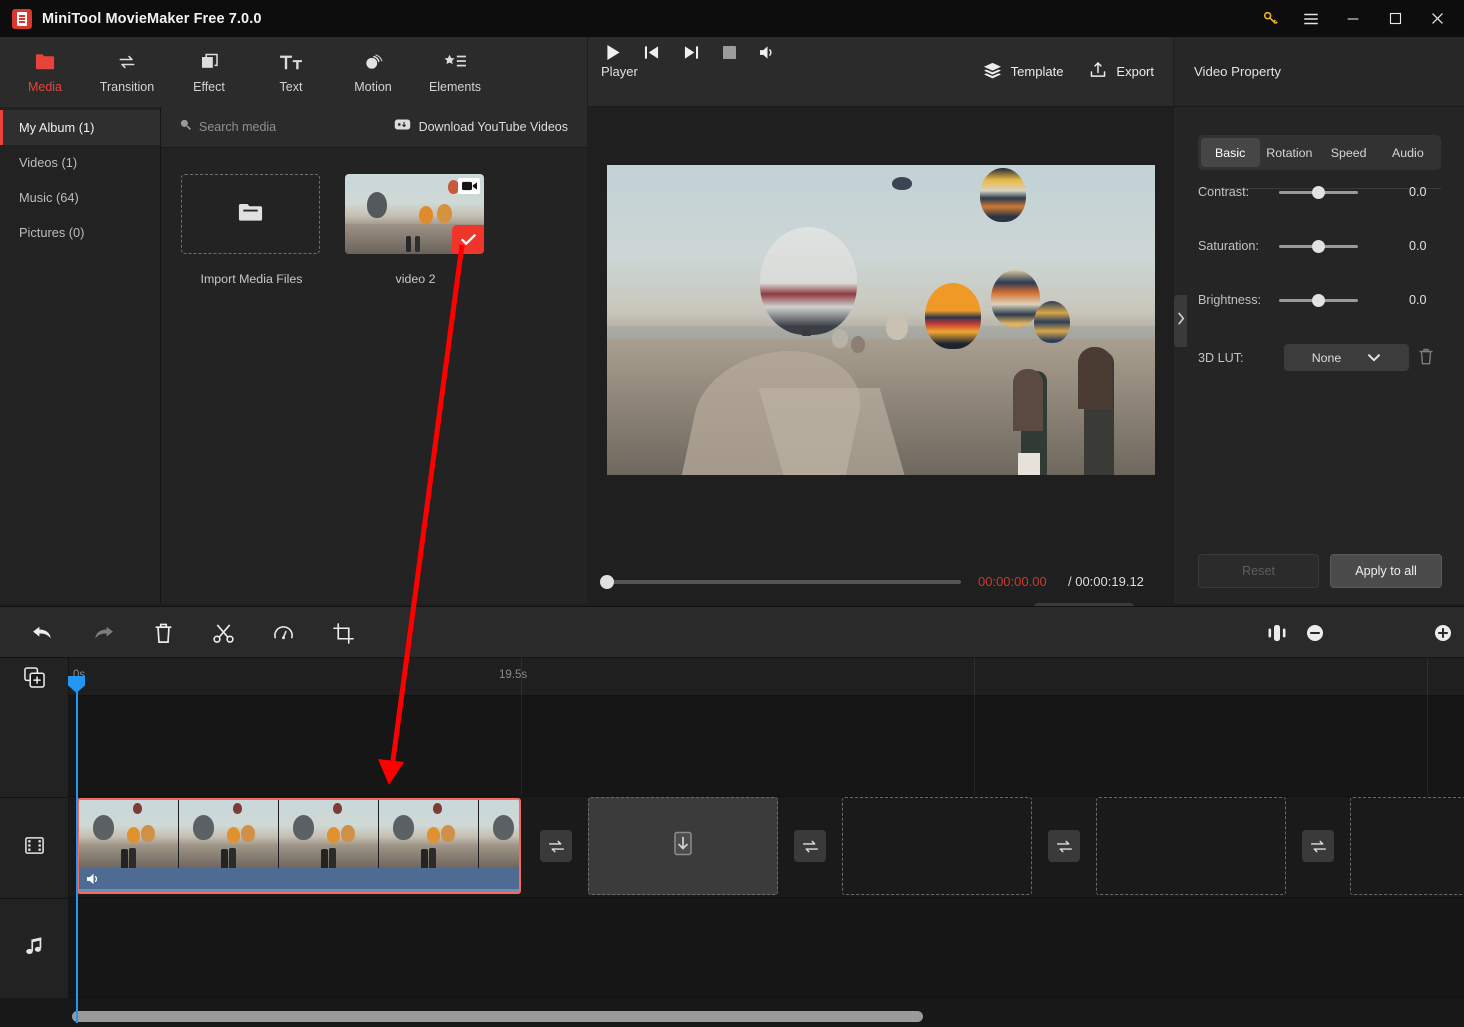  What do you see at coordinates (163, 633) in the screenshot?
I see `delete-button` at bounding box center [163, 633].